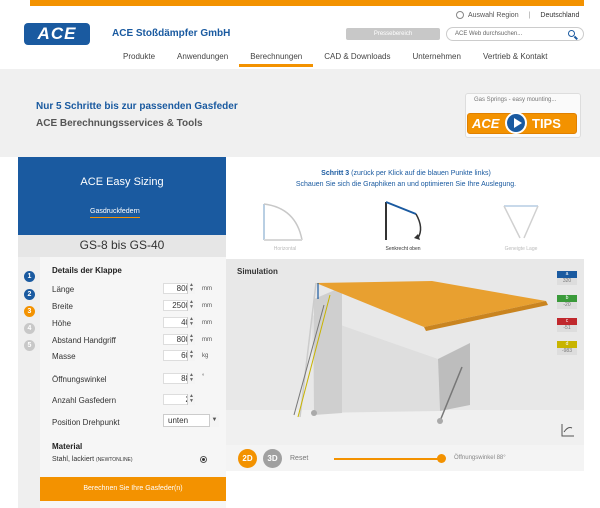  What do you see at coordinates (393, 34) in the screenshot?
I see `press-button: Pressebereich` at bounding box center [393, 34].